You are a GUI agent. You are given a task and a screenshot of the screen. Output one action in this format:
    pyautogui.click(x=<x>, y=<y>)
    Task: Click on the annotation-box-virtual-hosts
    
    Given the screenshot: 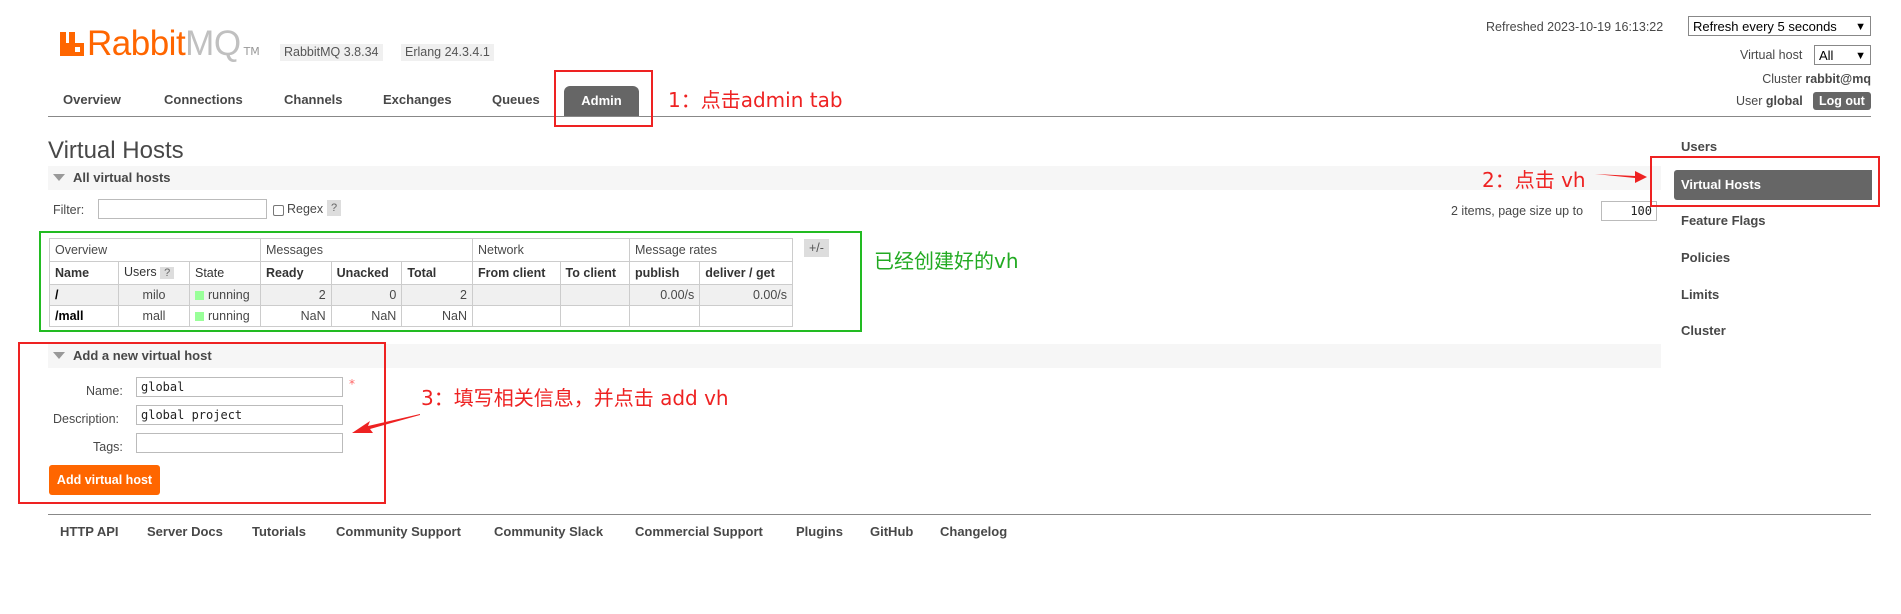 What is the action you would take?
    pyautogui.click(x=1765, y=181)
    